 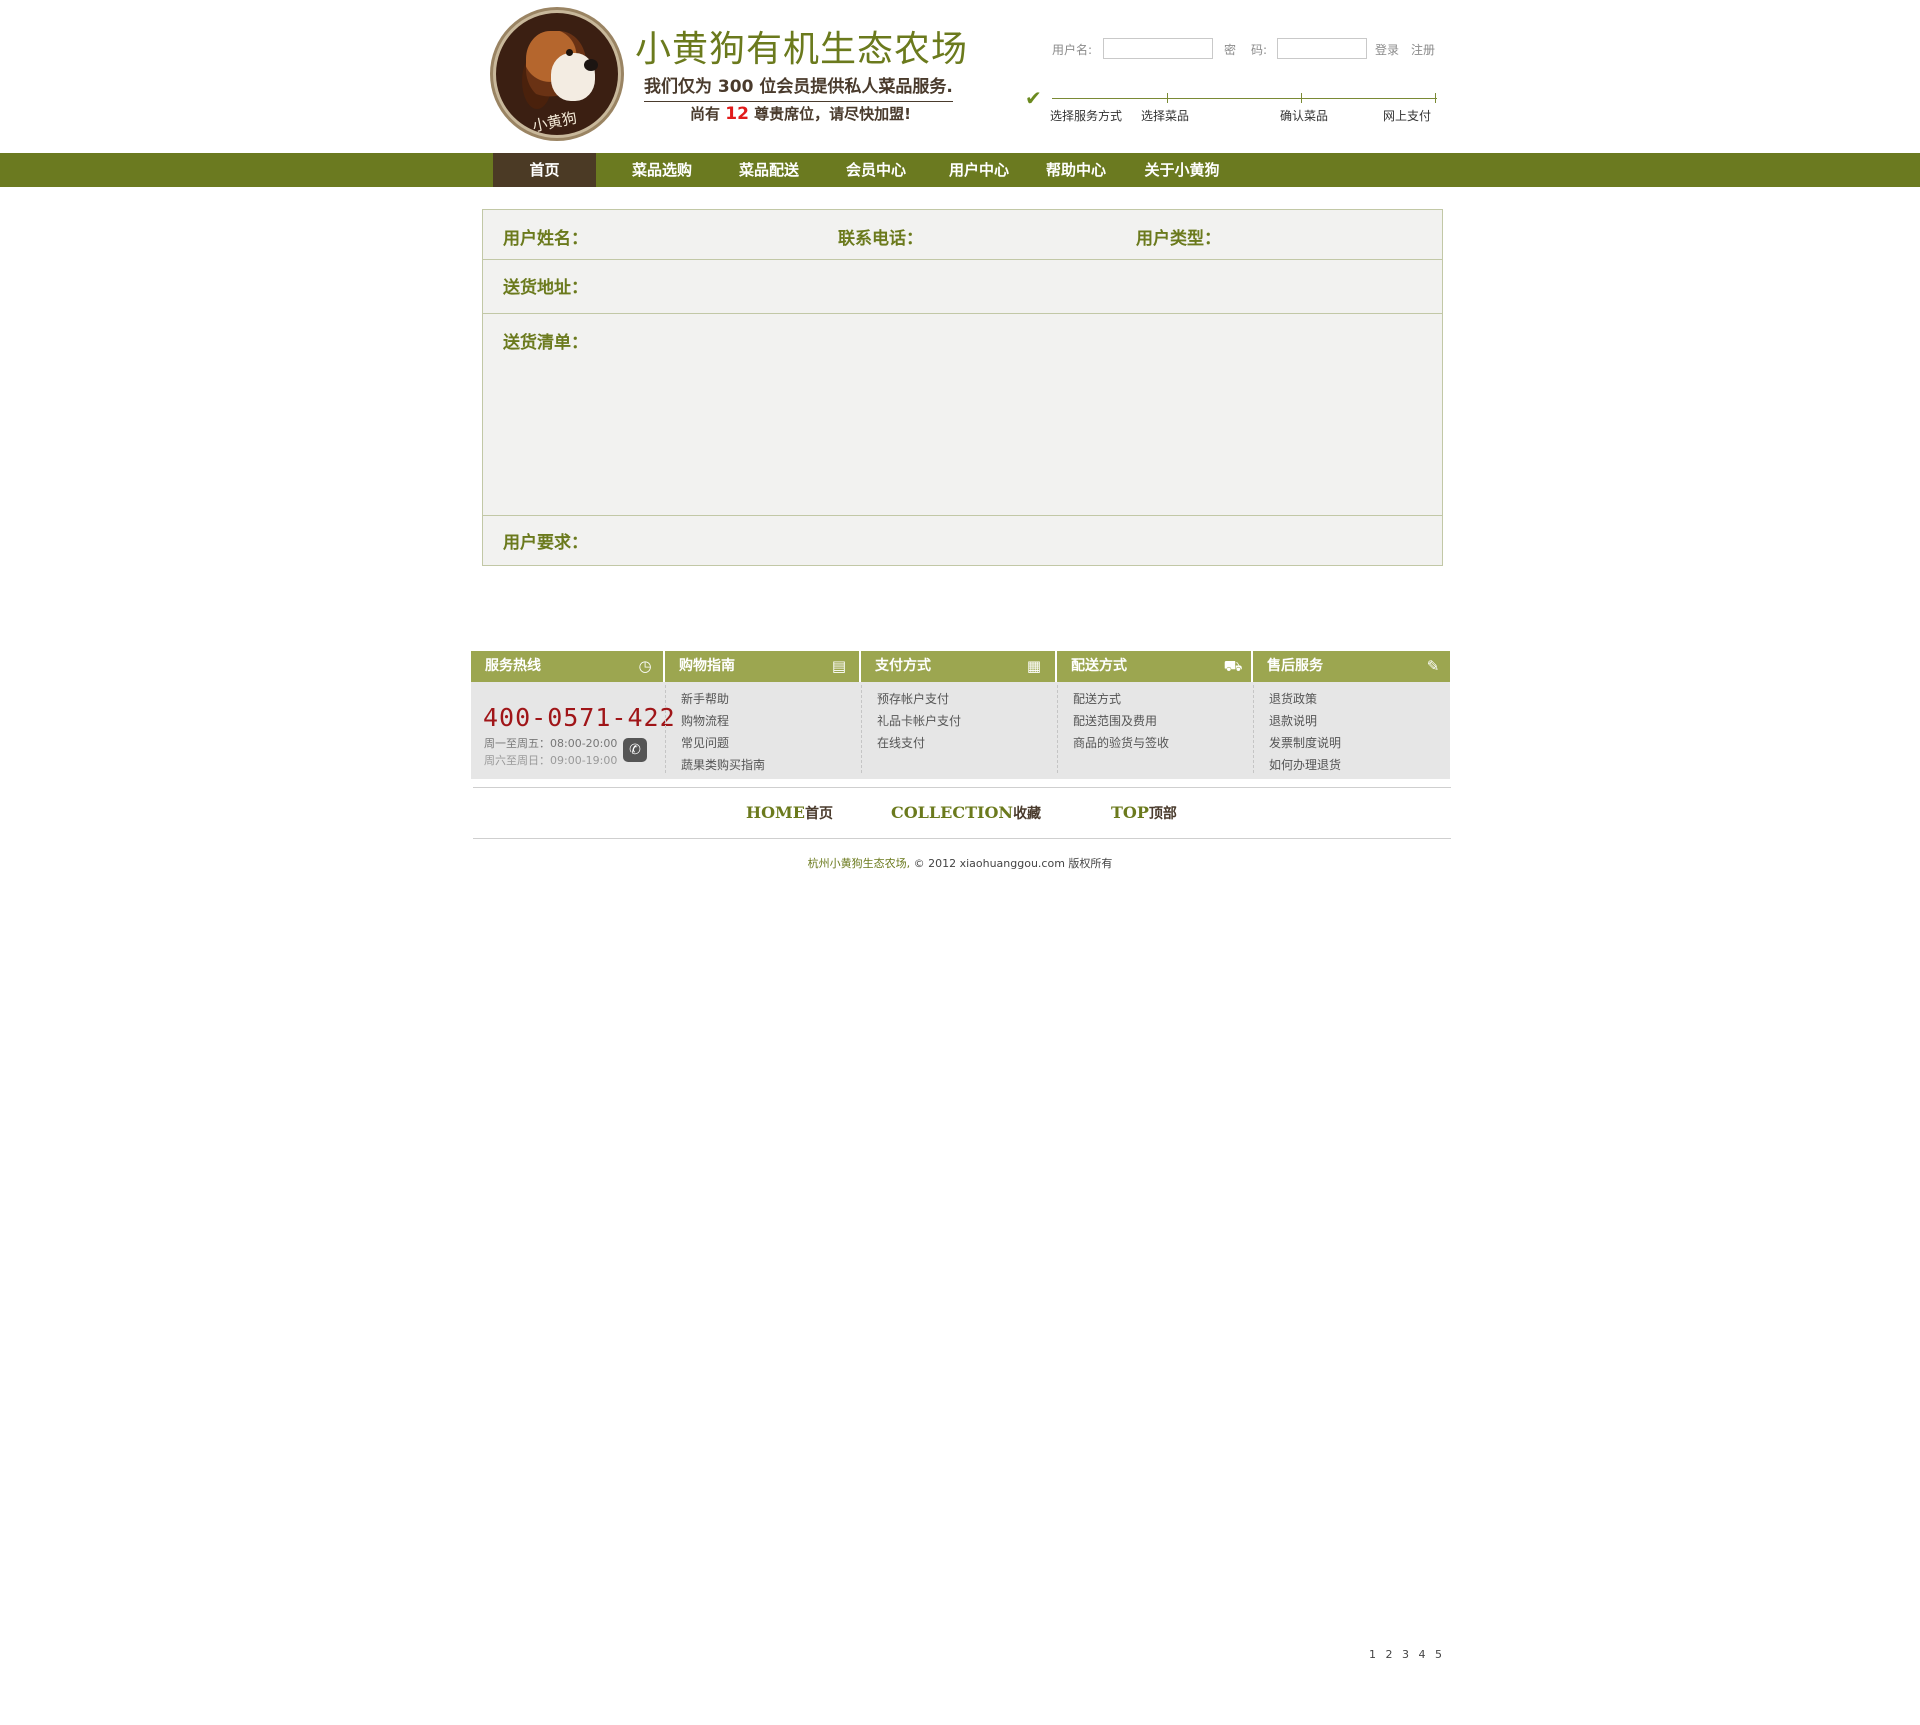 What do you see at coordinates (1305, 743) in the screenshot?
I see `link-invoice-info: 发票制度说明` at bounding box center [1305, 743].